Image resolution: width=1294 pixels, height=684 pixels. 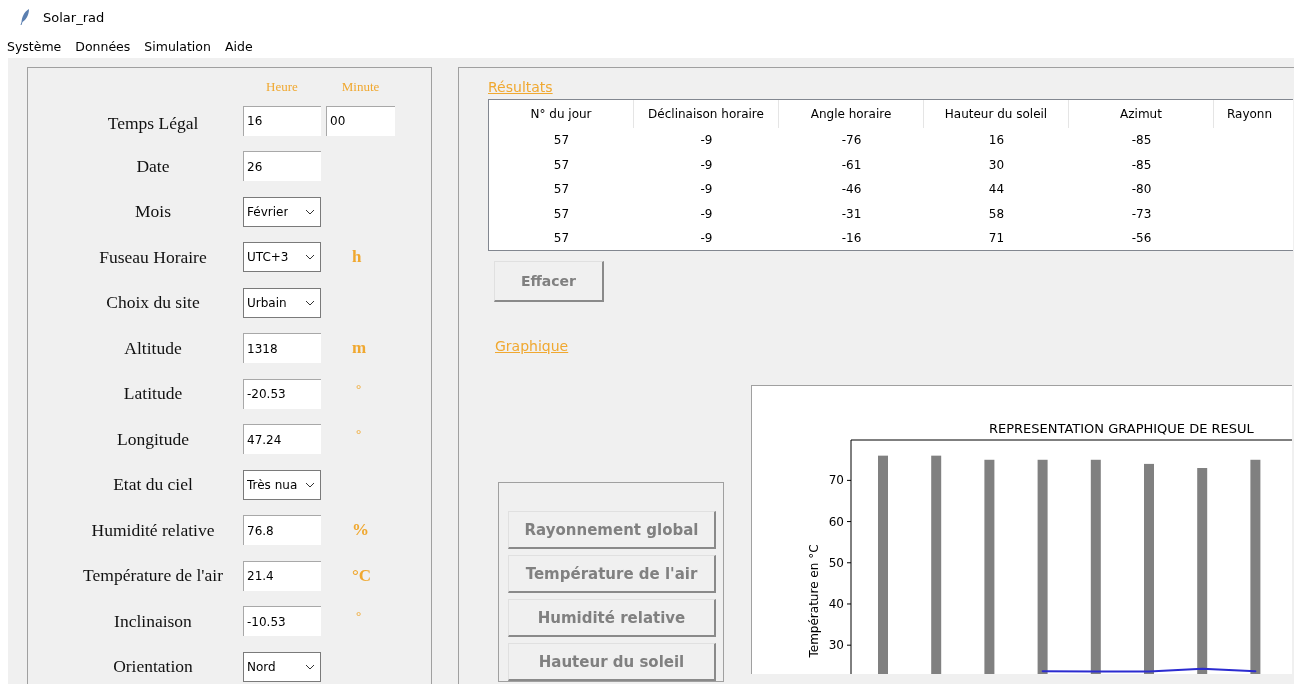 What do you see at coordinates (282, 211) in the screenshot?
I see `dropdown: Février` at bounding box center [282, 211].